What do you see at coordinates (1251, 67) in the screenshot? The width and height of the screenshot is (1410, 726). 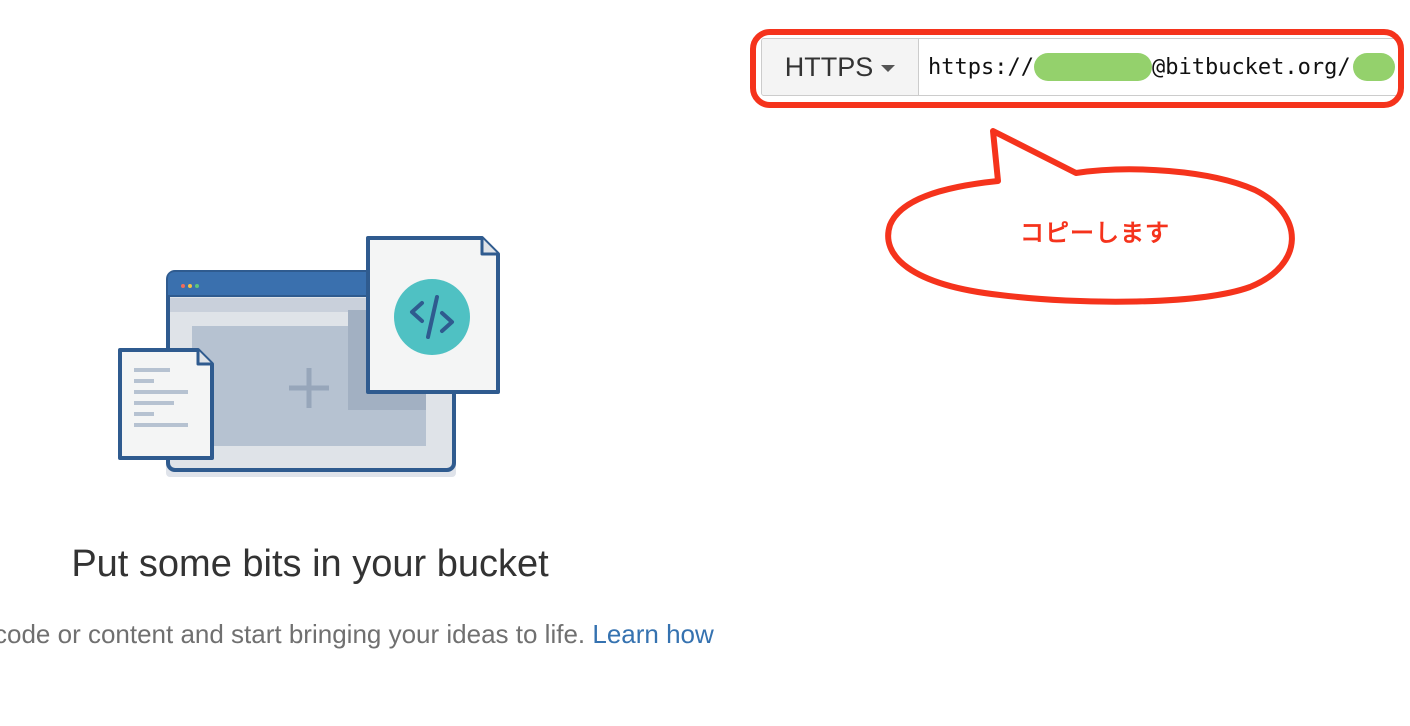 I see `url-host: @bitbucket.org/` at bounding box center [1251, 67].